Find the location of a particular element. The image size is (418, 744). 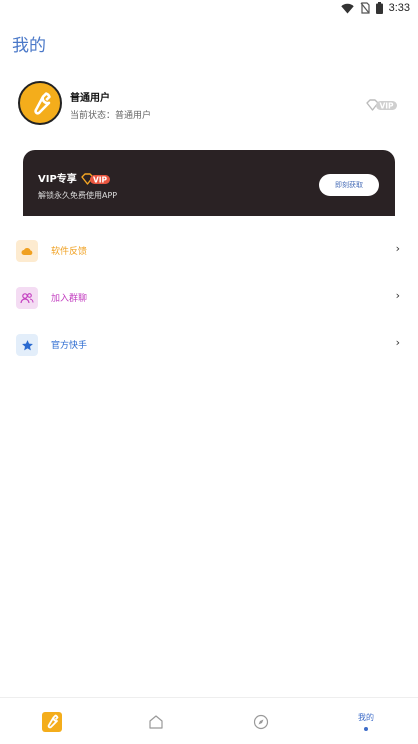

home-icon is located at coordinates (156, 721).